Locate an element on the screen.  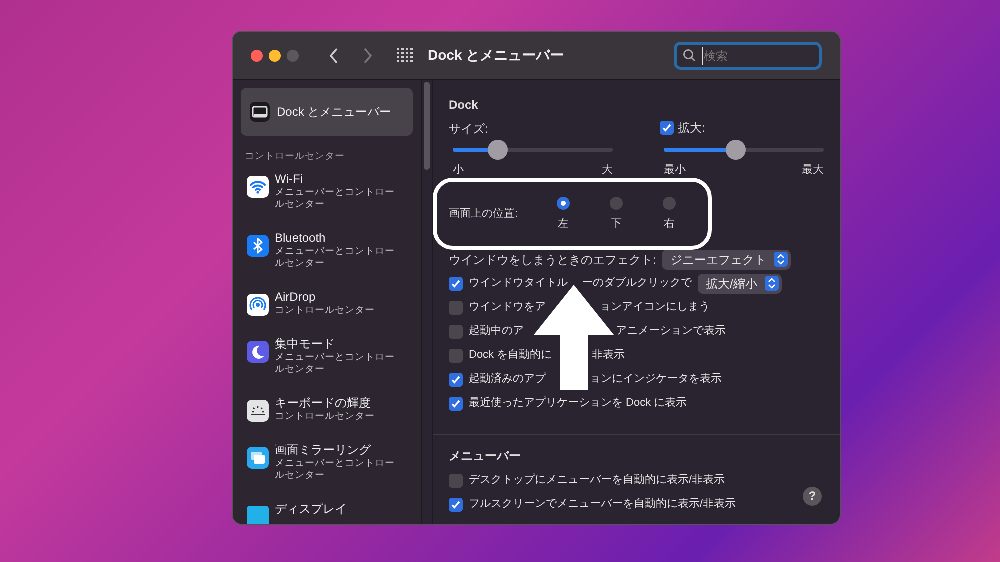
option-label: ウインドウタイトル is located at coordinates (518, 284).